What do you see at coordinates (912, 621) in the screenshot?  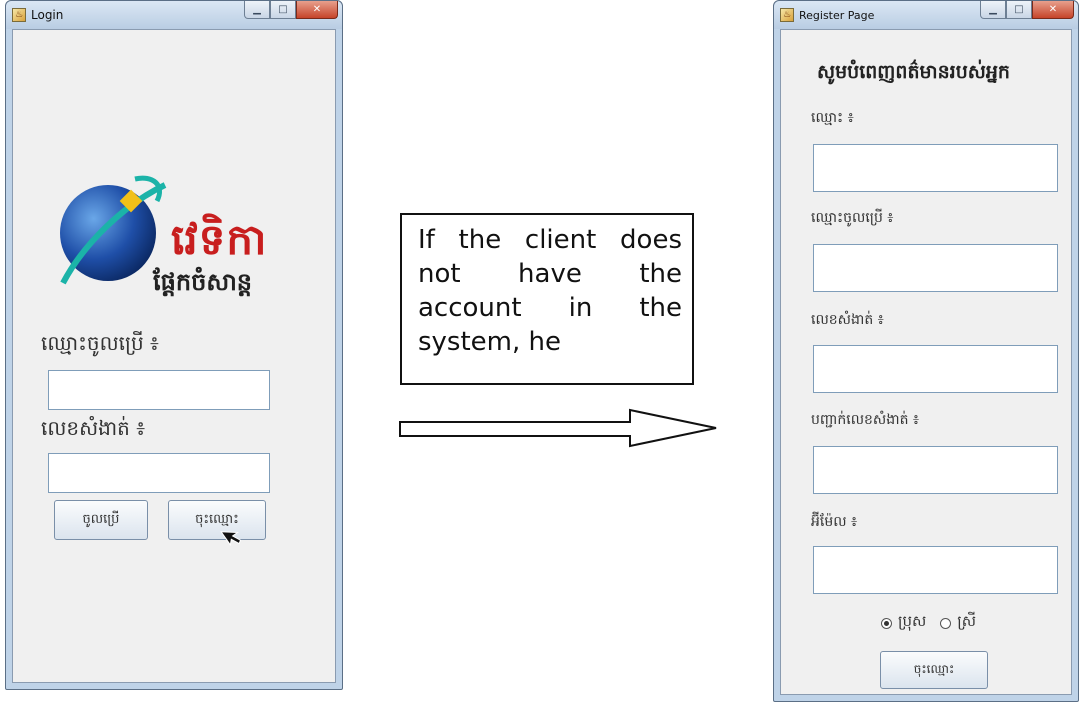 I see `gender-male-label: ប្រុស` at bounding box center [912, 621].